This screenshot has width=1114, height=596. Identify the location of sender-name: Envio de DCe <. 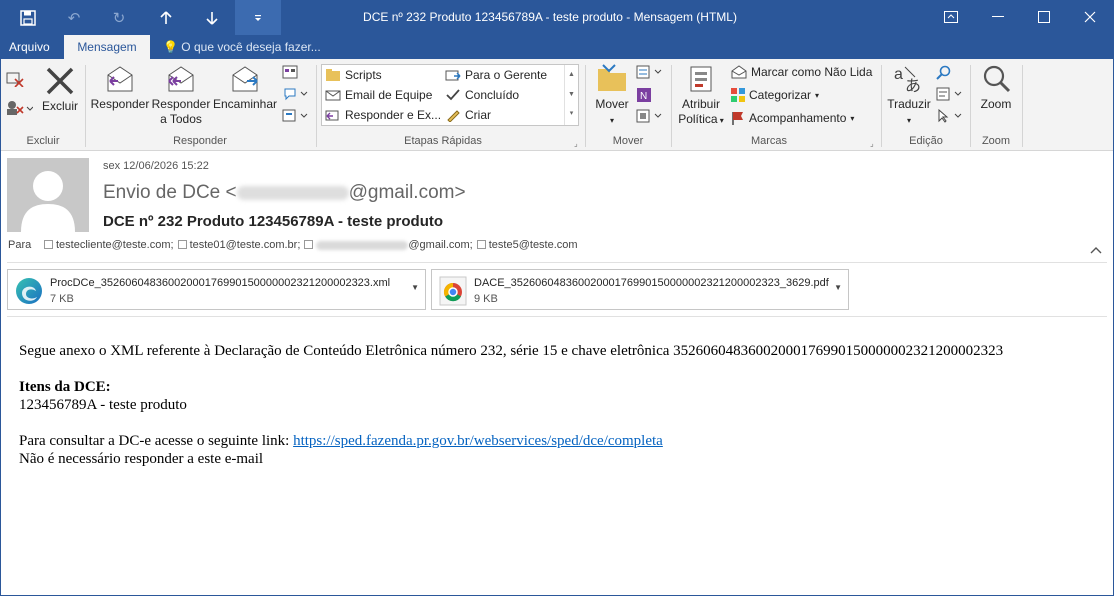
(170, 192).